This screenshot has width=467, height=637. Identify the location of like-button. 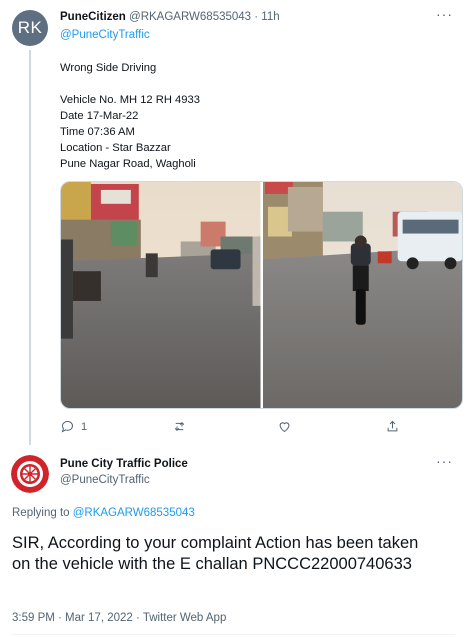
(284, 426).